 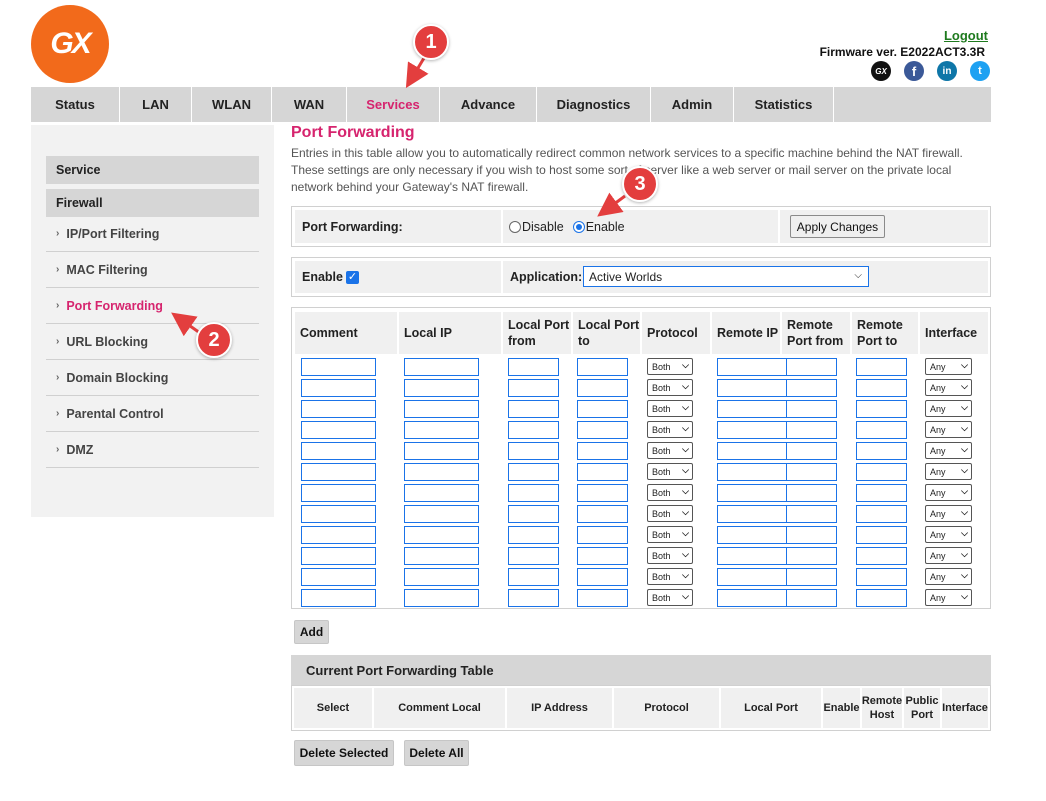 I want to click on apply-changes-button: Apply Changes, so click(x=837, y=226).